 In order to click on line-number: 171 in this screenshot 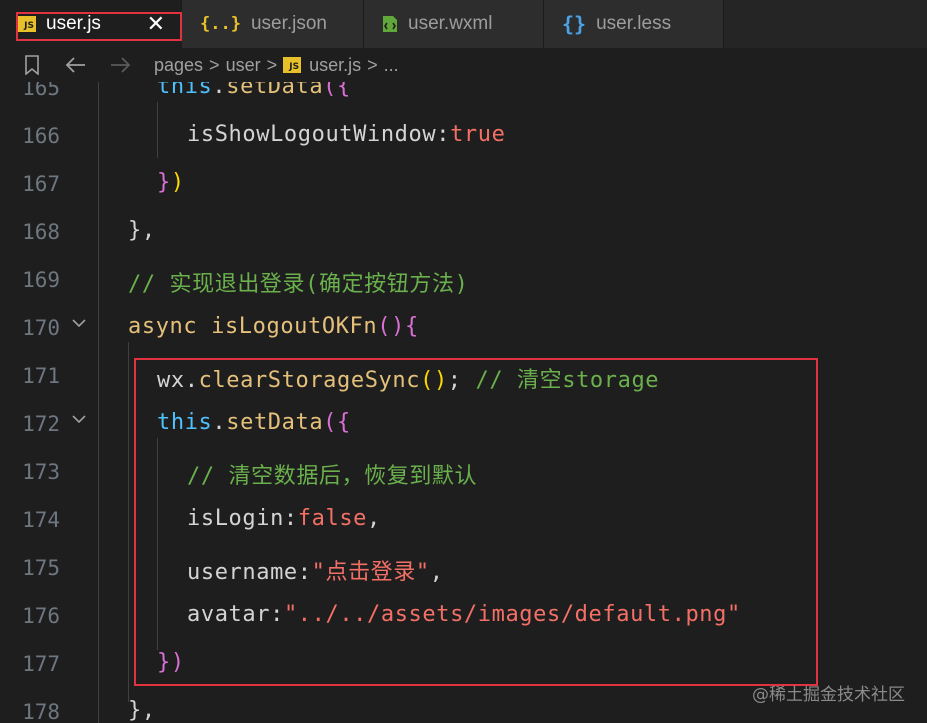, I will do `click(41, 376)`.